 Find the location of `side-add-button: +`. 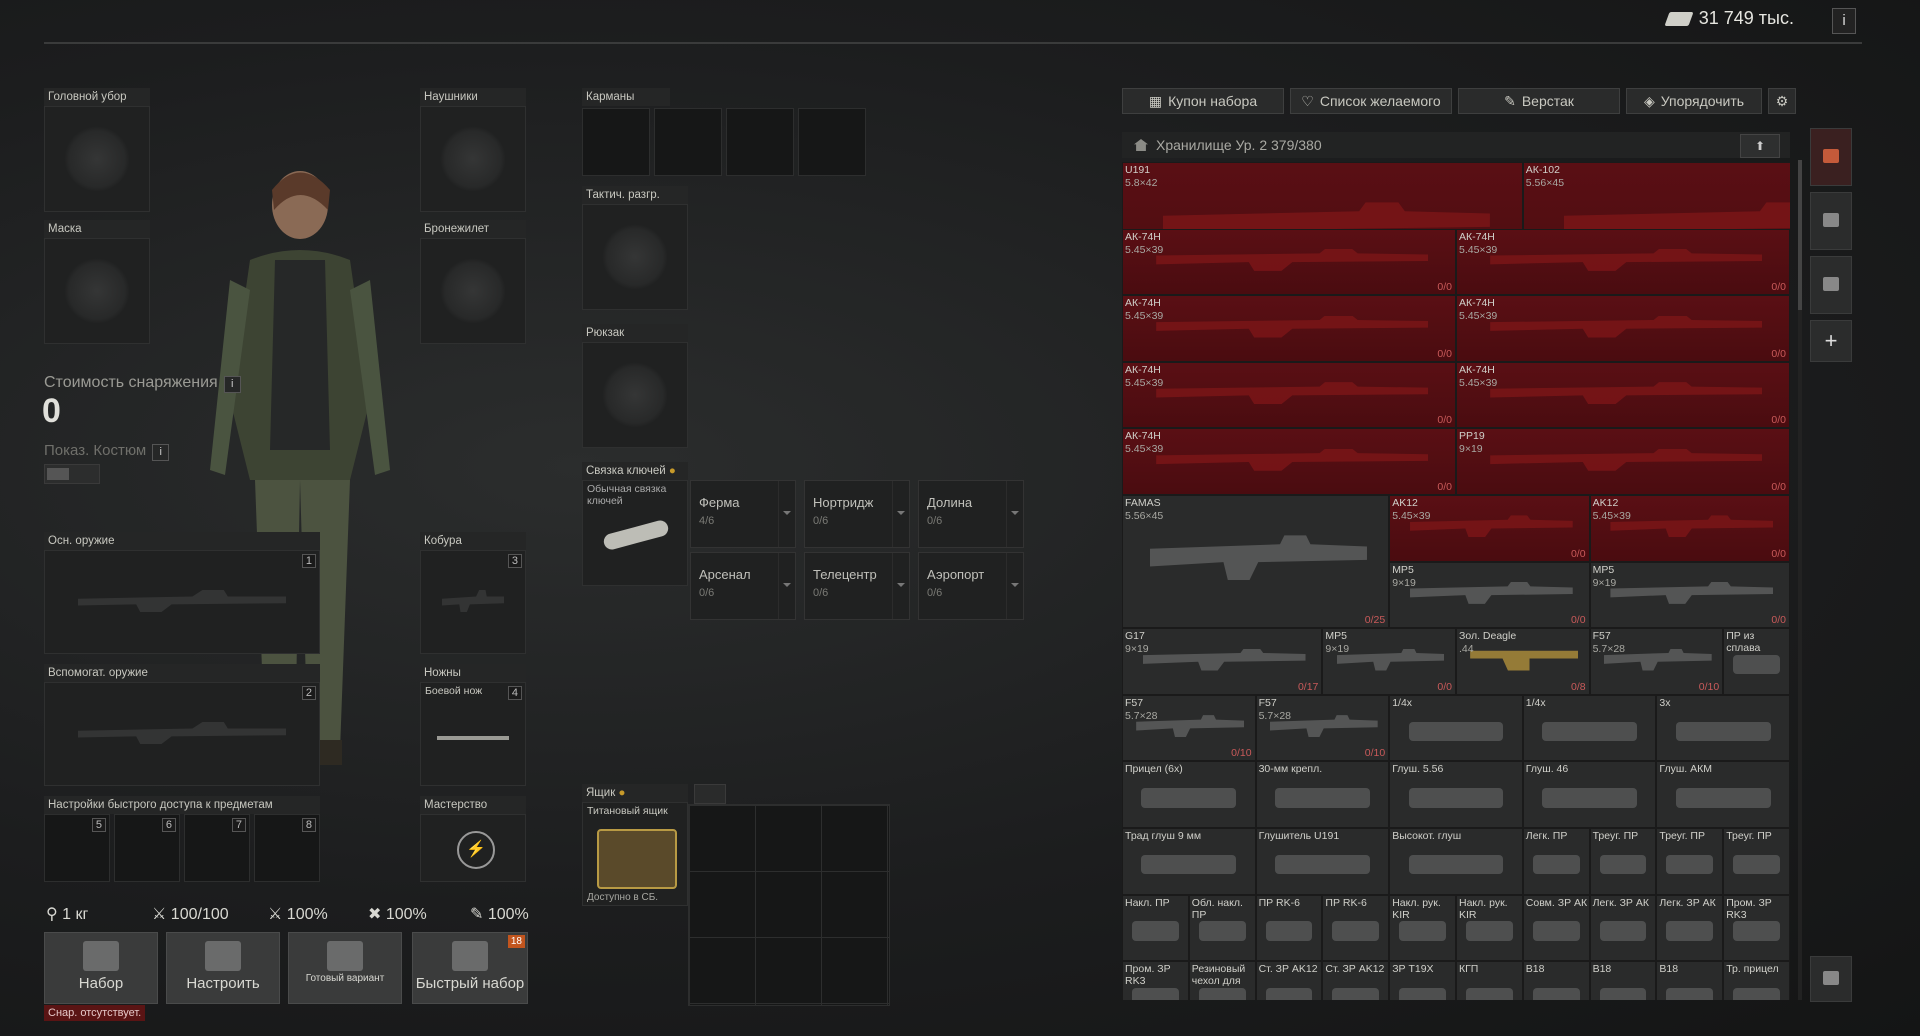

side-add-button: + is located at coordinates (1831, 341).